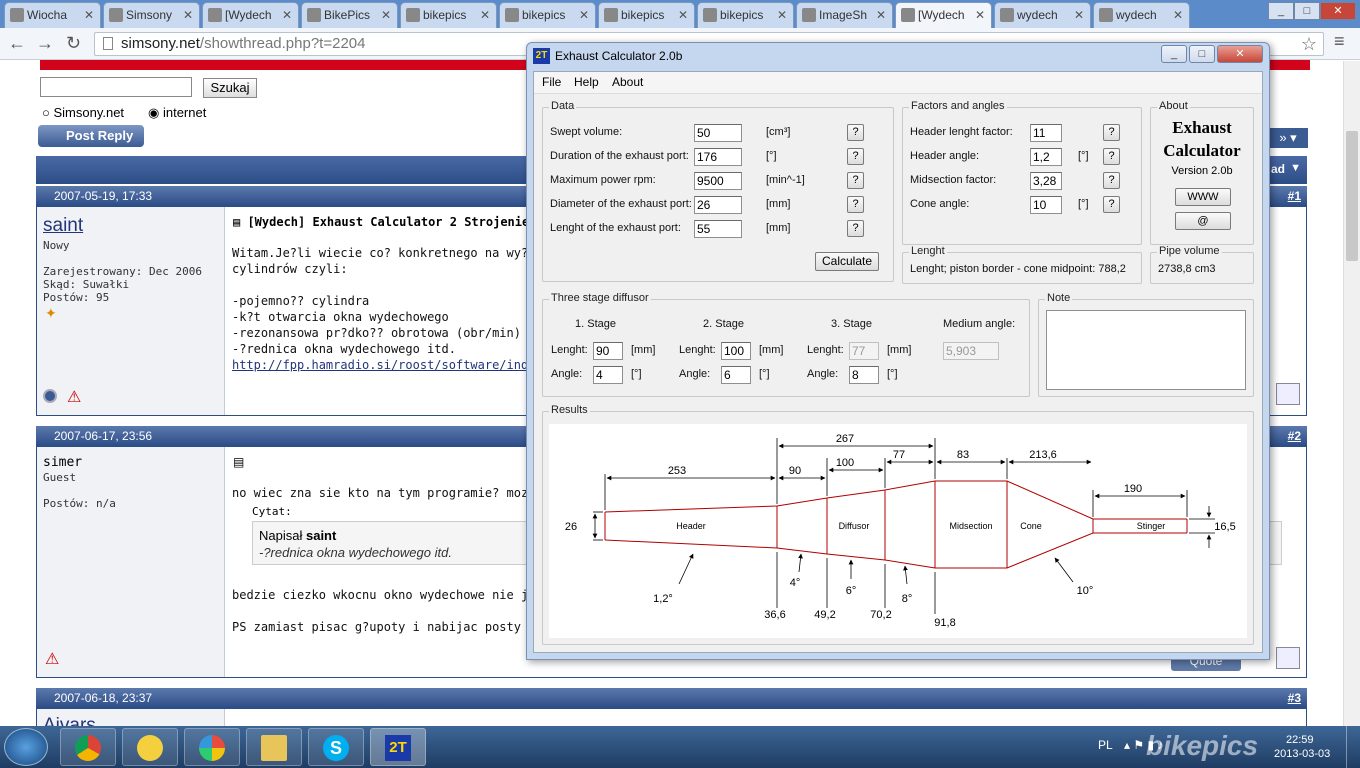 This screenshot has width=1360, height=768. What do you see at coordinates (718, 181) in the screenshot?
I see `data-field-input: 9500` at bounding box center [718, 181].